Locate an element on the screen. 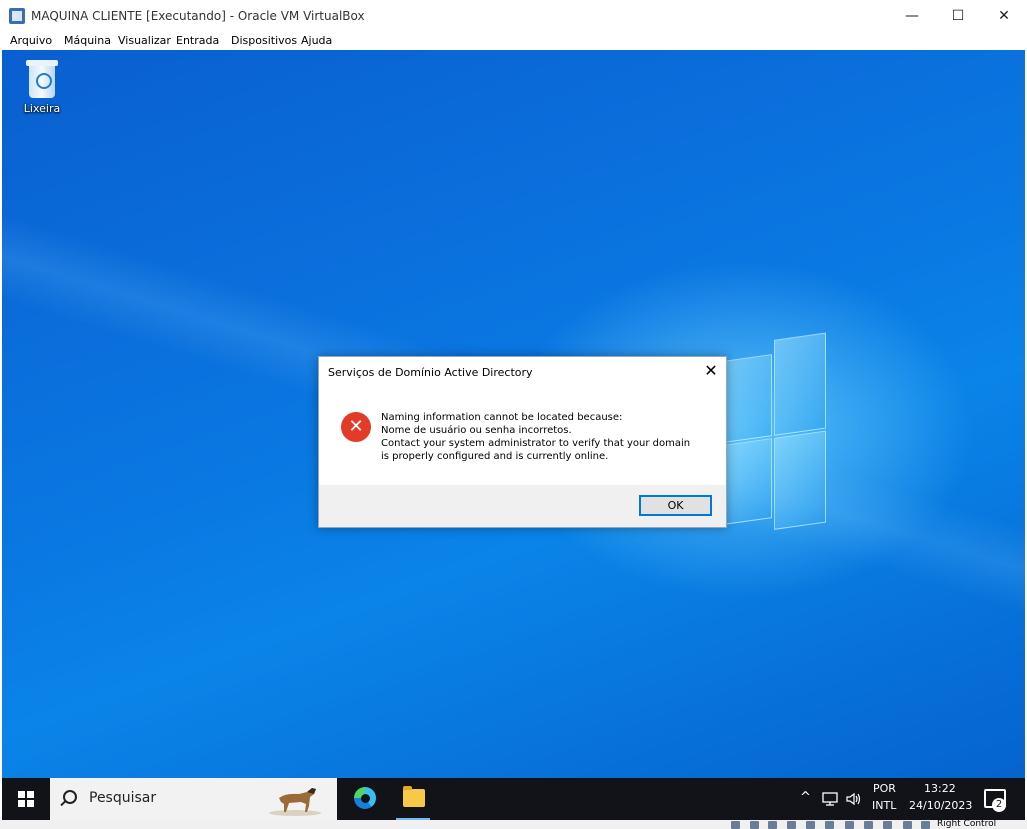  notification-count-badge: 2 is located at coordinates (999, 805).